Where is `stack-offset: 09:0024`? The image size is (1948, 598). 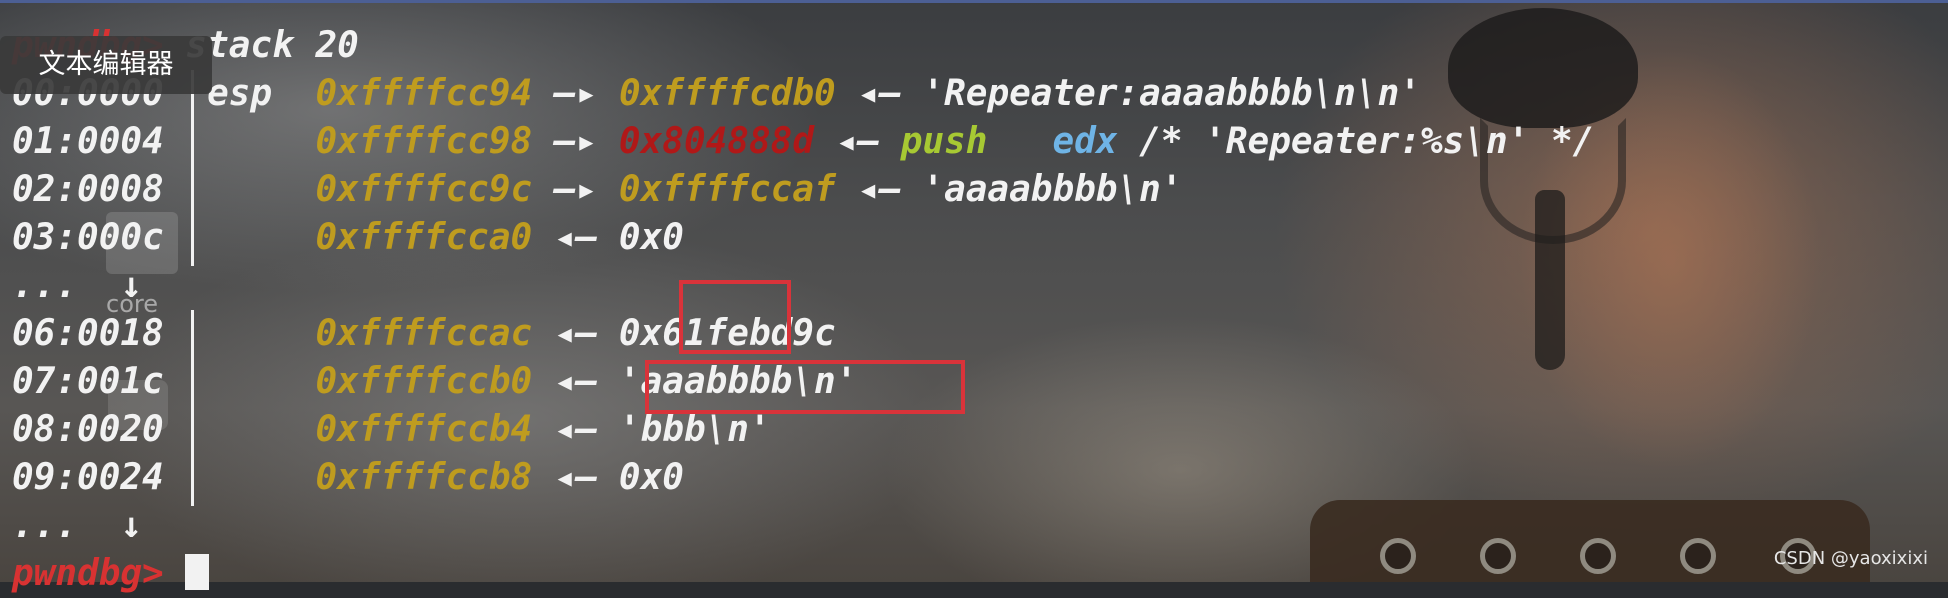 stack-offset: 09:0024 is located at coordinates (88, 477).